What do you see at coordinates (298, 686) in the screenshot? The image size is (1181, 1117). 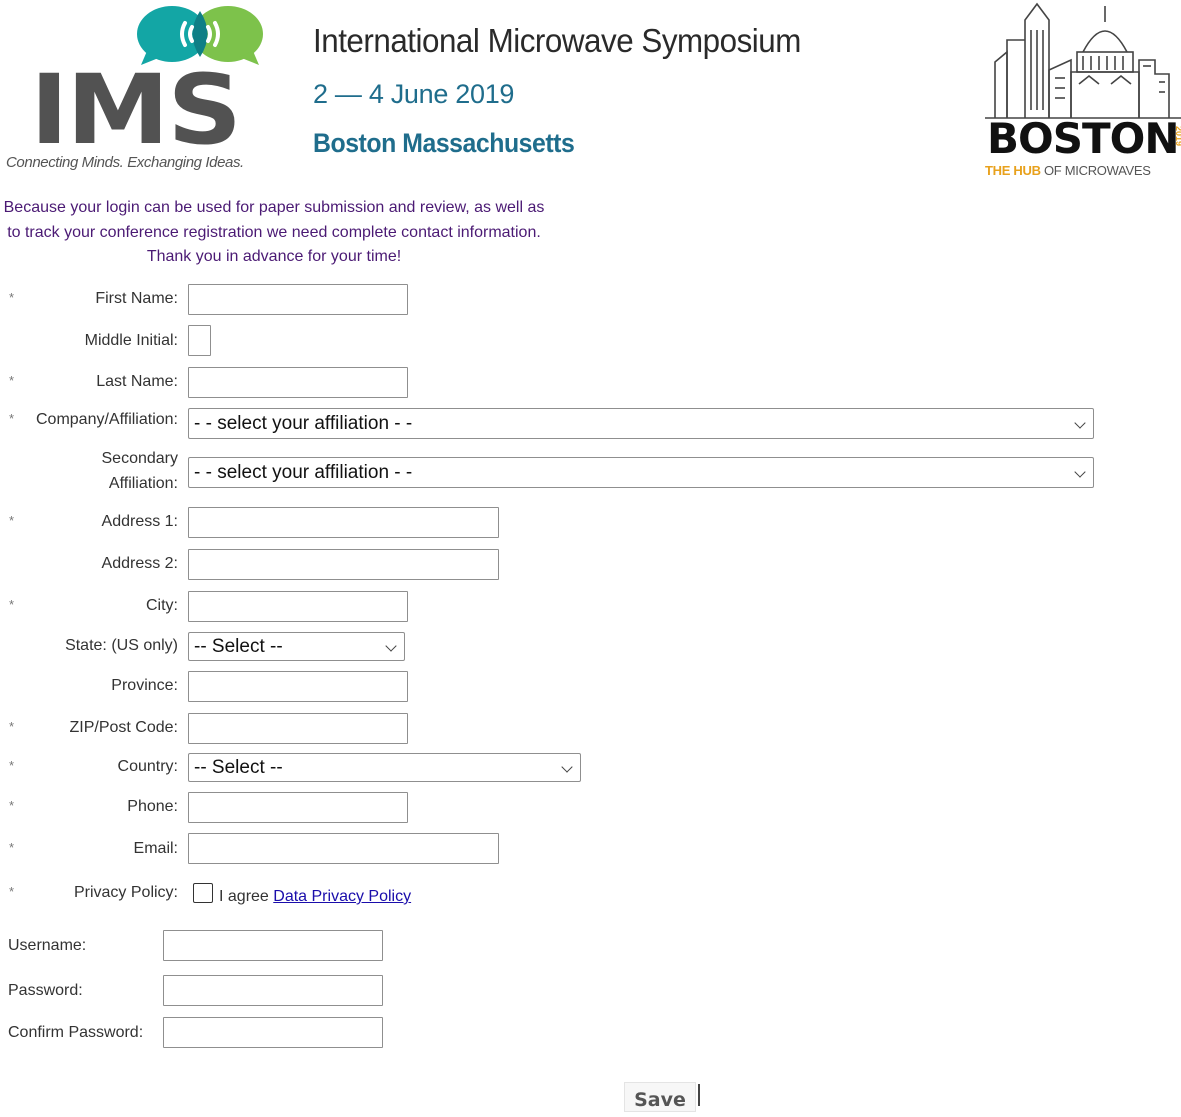 I see `province-input` at bounding box center [298, 686].